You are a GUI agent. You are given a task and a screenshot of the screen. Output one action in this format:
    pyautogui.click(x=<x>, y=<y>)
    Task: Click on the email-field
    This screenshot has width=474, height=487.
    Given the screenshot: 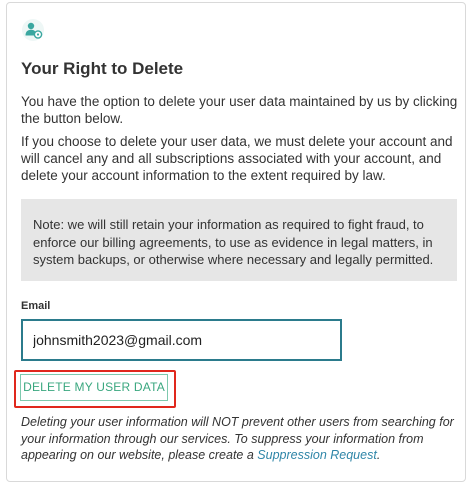 What is the action you would take?
    pyautogui.click(x=181, y=340)
    